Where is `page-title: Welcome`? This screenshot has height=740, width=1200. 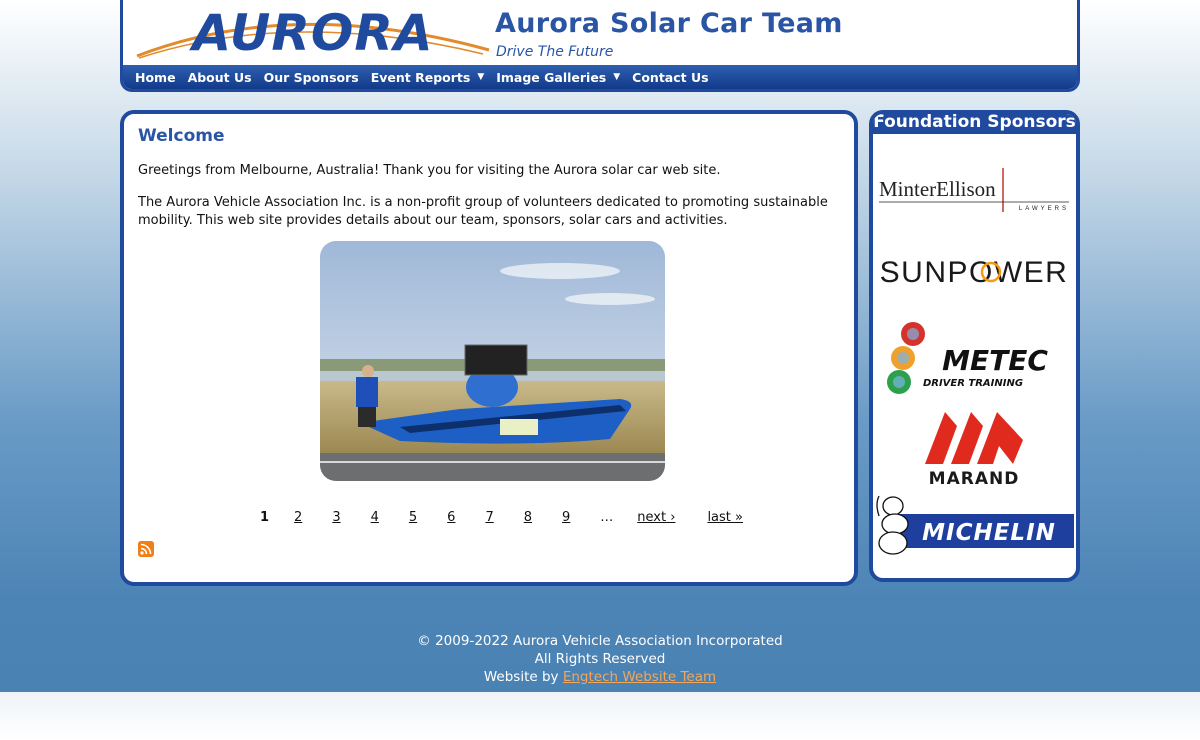
page-title: Welcome is located at coordinates (181, 136).